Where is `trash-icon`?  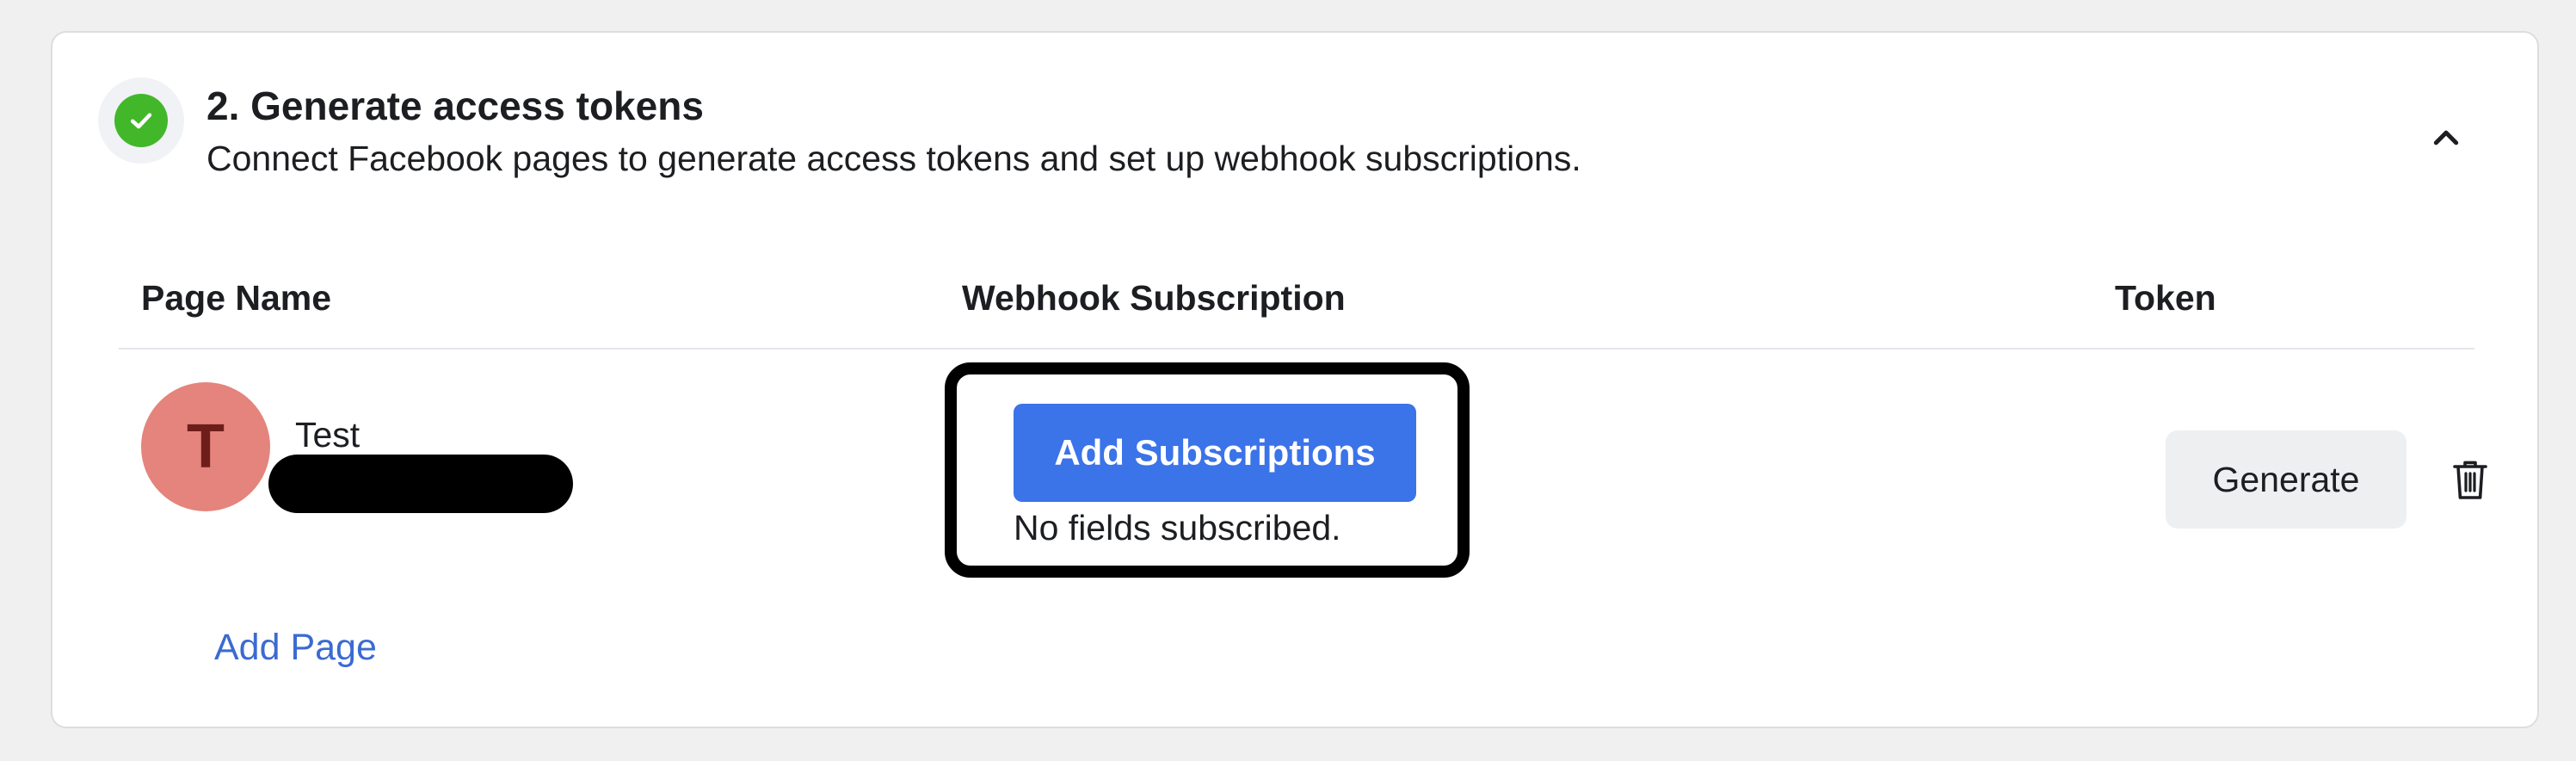
trash-icon is located at coordinates (2470, 480).